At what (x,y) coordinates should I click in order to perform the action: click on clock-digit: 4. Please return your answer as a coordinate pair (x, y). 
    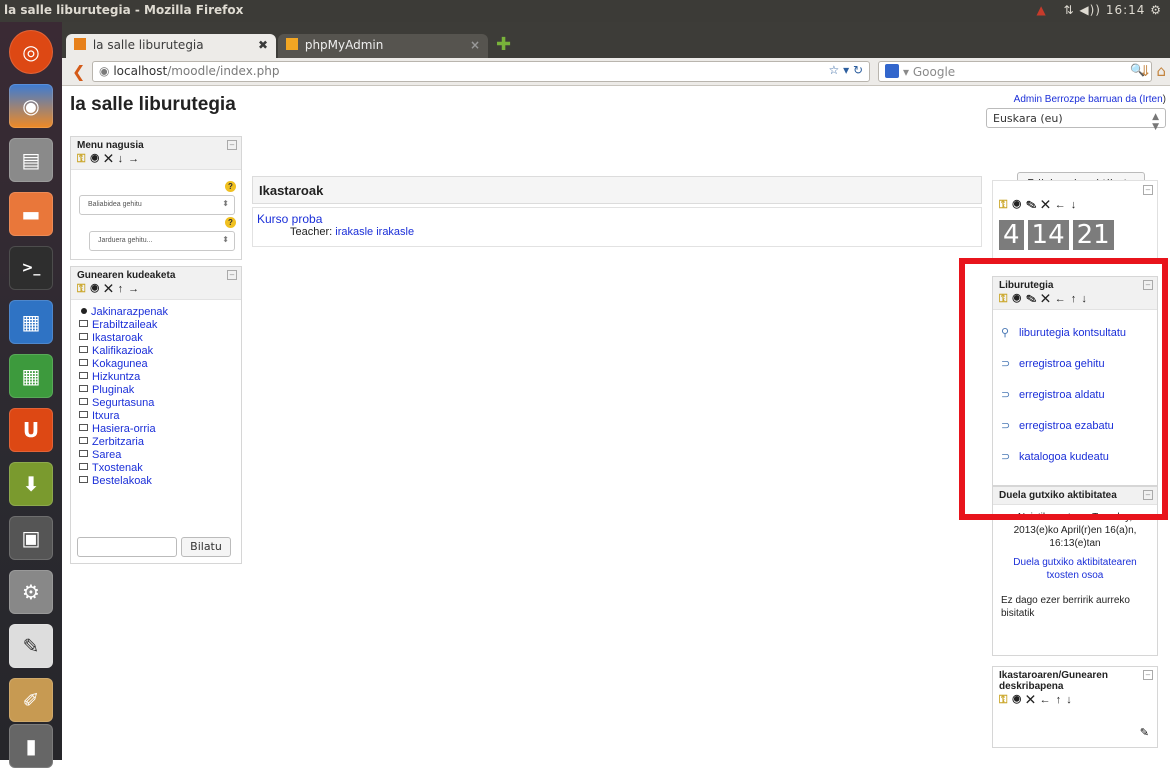
    Looking at the image, I should click on (1011, 235).